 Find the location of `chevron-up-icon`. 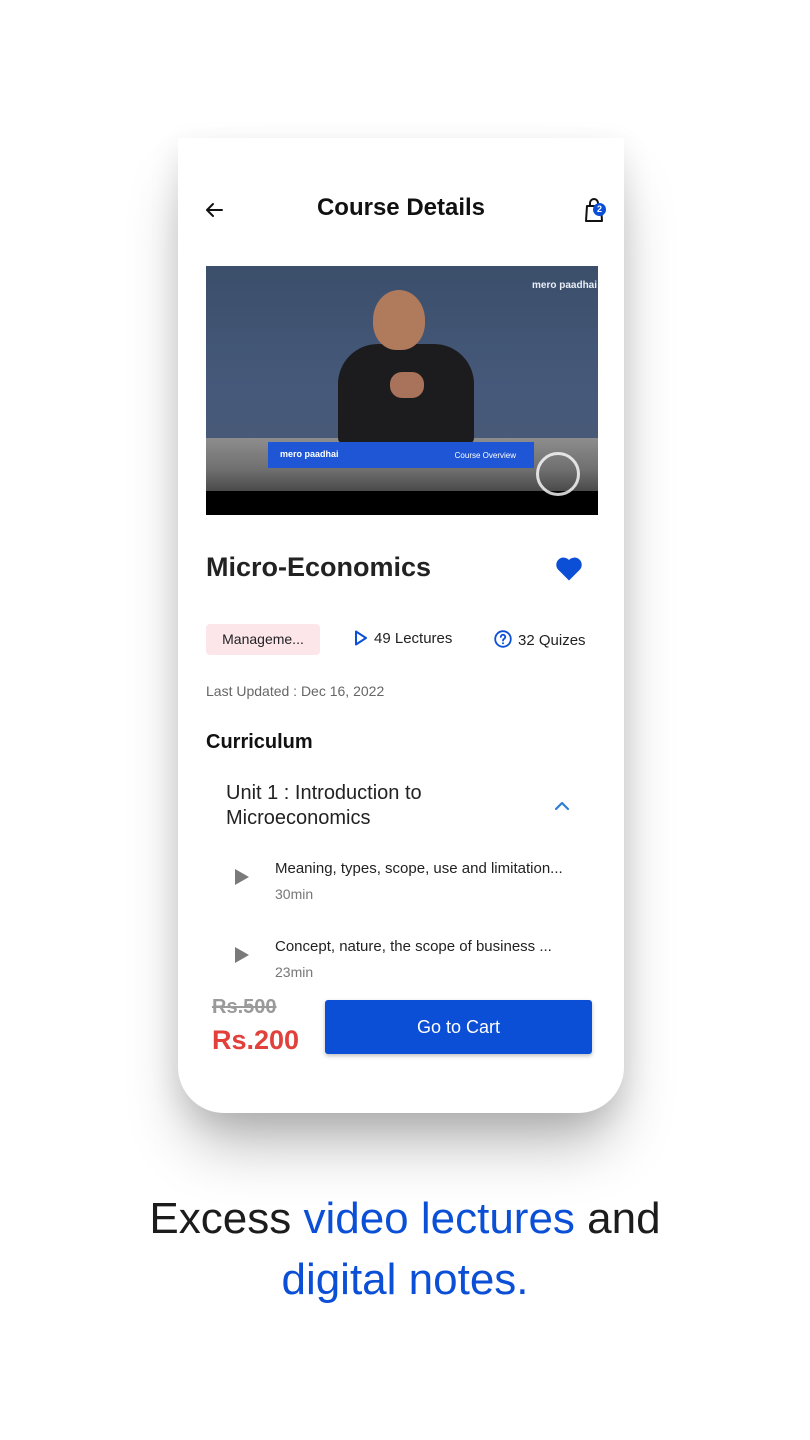

chevron-up-icon is located at coordinates (562, 806).